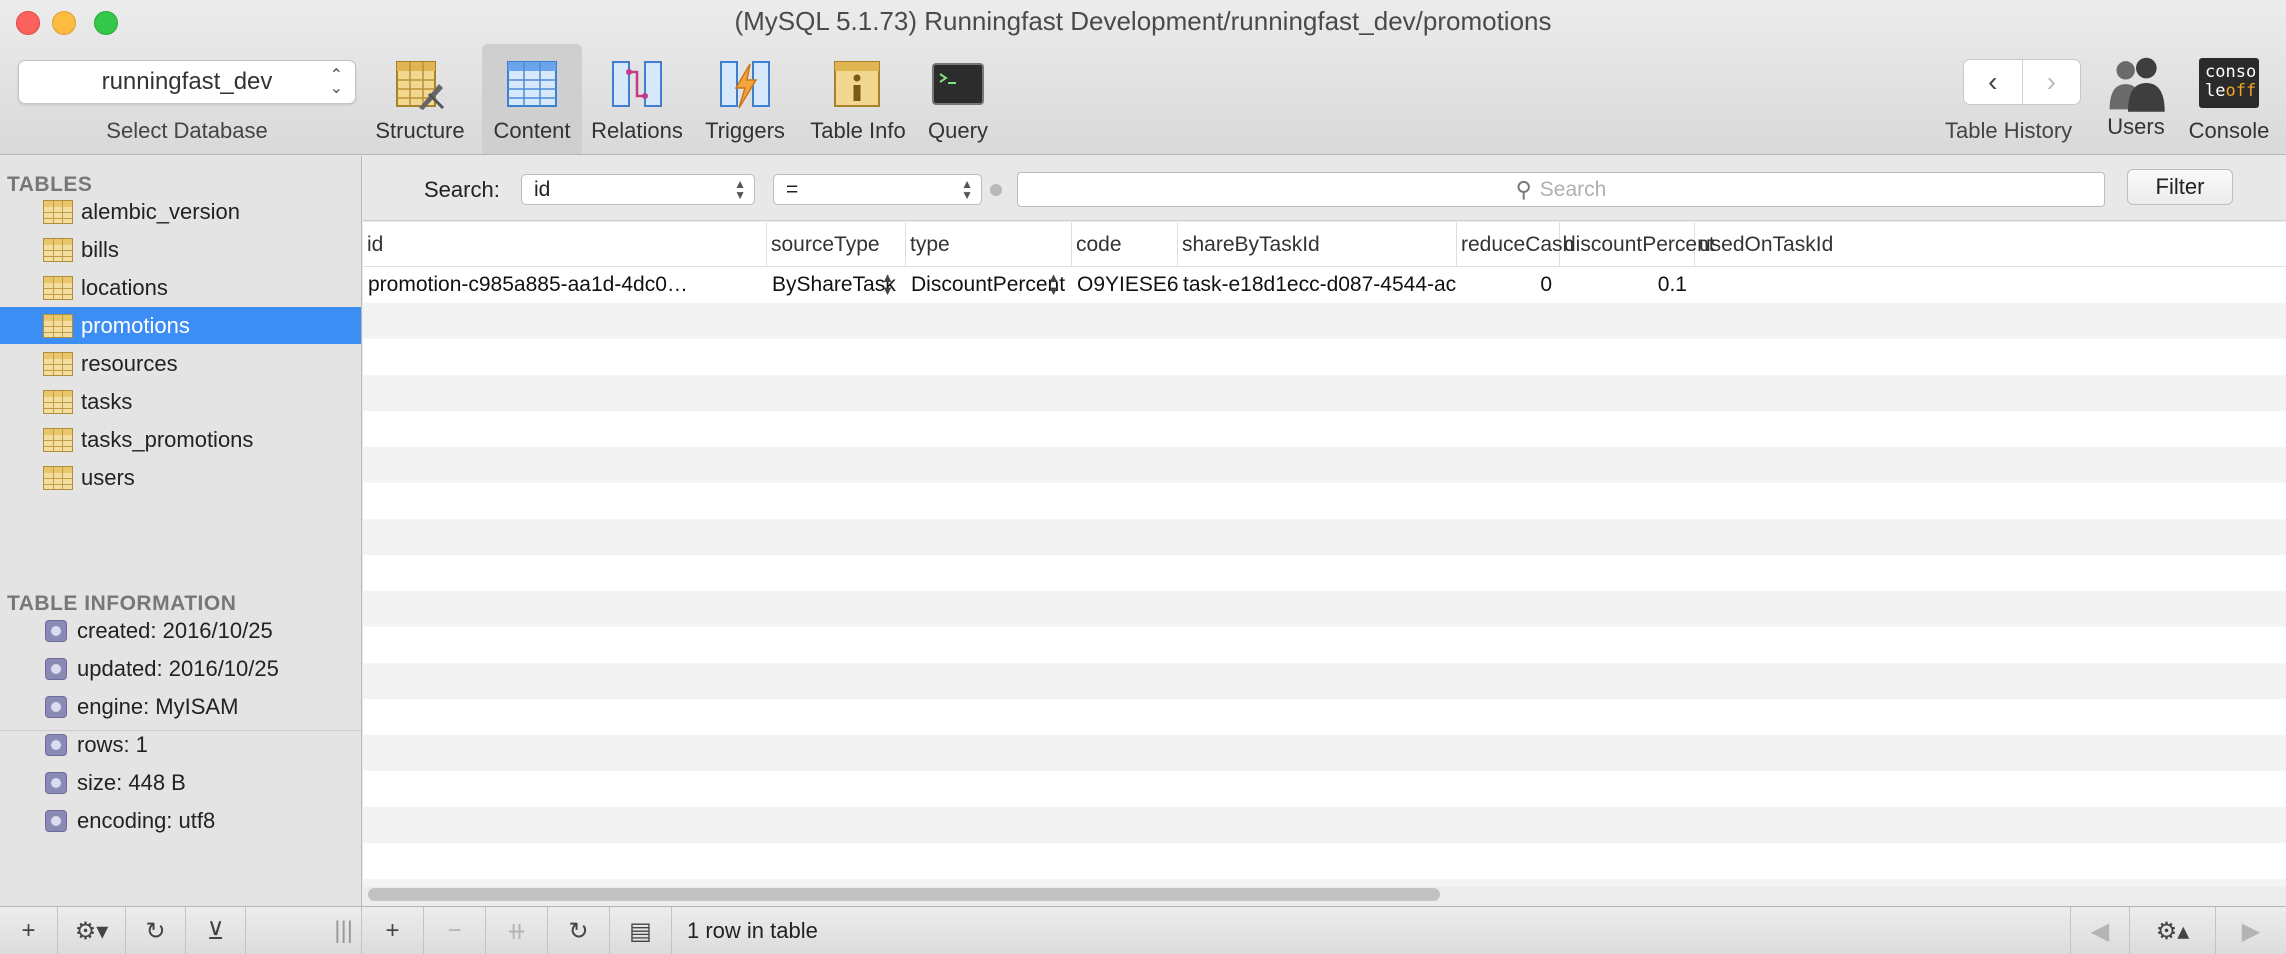 This screenshot has height=954, width=2286. I want to click on column-header-discountpercent: discountPercent, so click(1637, 244).